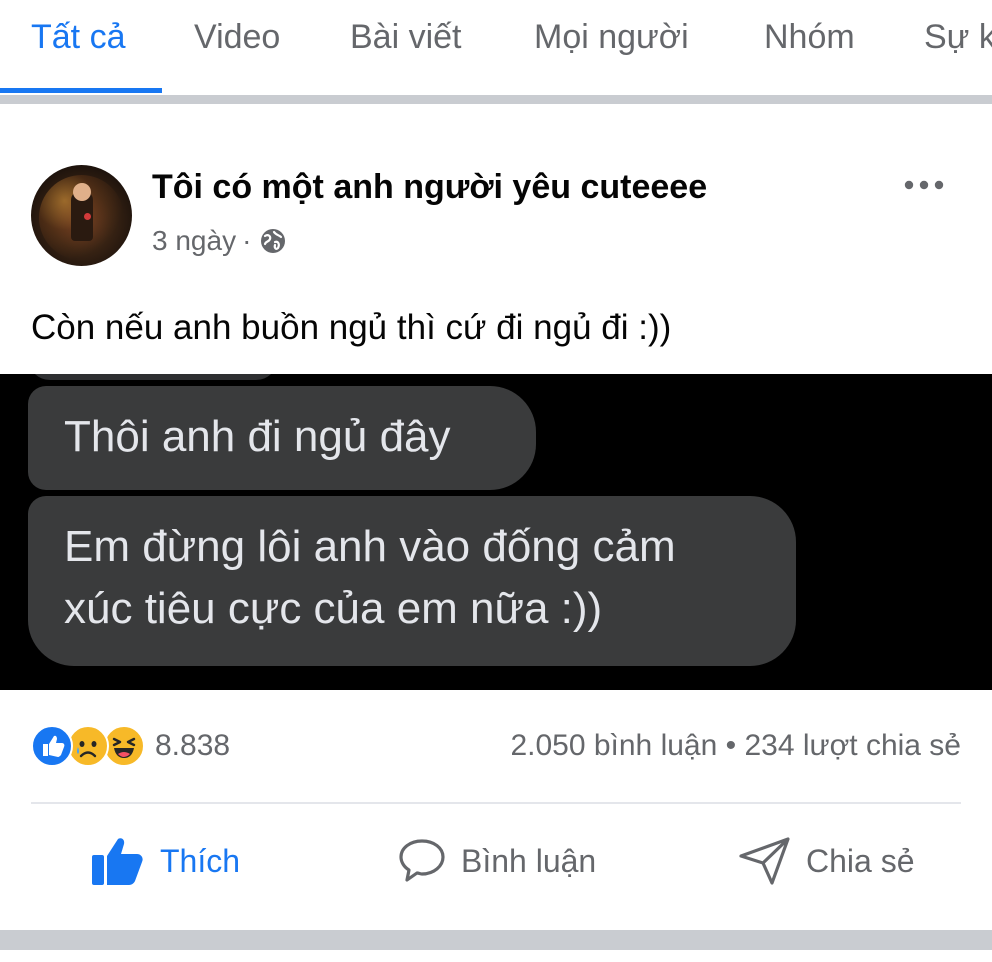 The height and width of the screenshot is (962, 992). What do you see at coordinates (860, 860) in the screenshot?
I see `share-label: Chia sẻ` at bounding box center [860, 860].